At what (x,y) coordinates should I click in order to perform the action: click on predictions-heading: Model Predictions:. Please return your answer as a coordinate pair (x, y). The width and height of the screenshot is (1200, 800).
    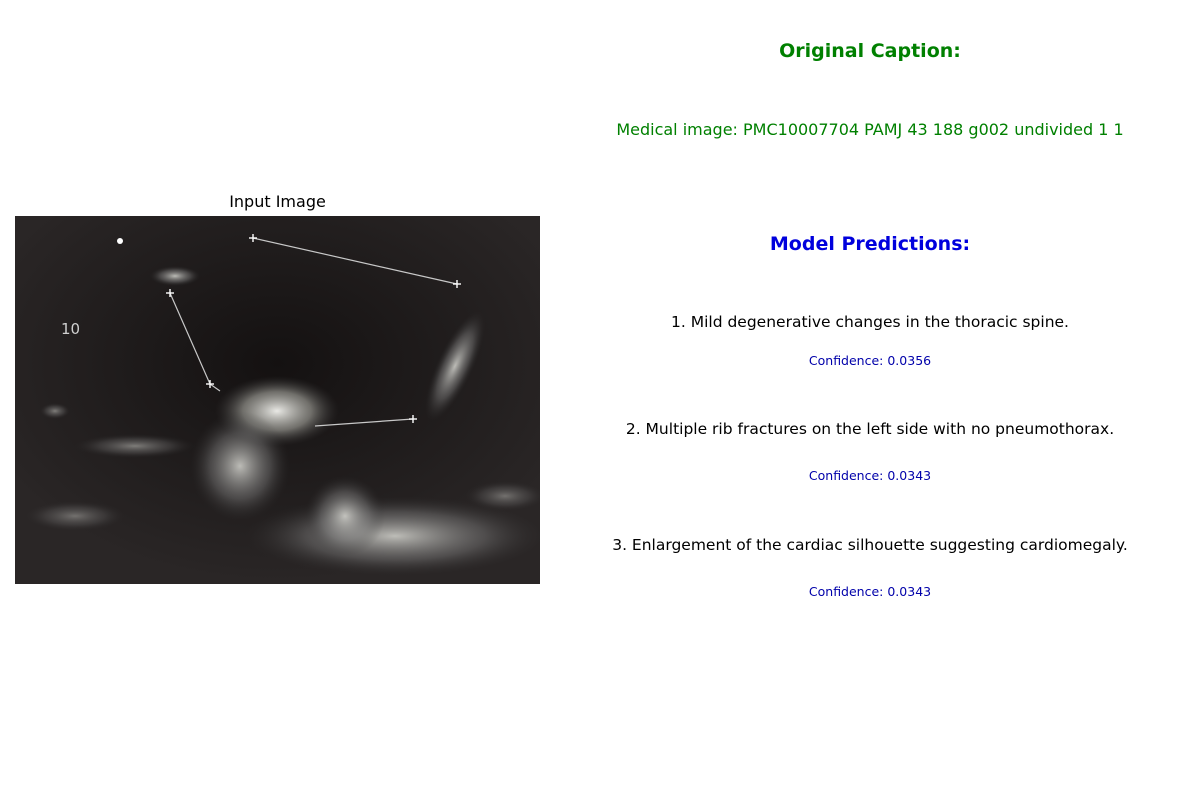
    Looking at the image, I should click on (870, 244).